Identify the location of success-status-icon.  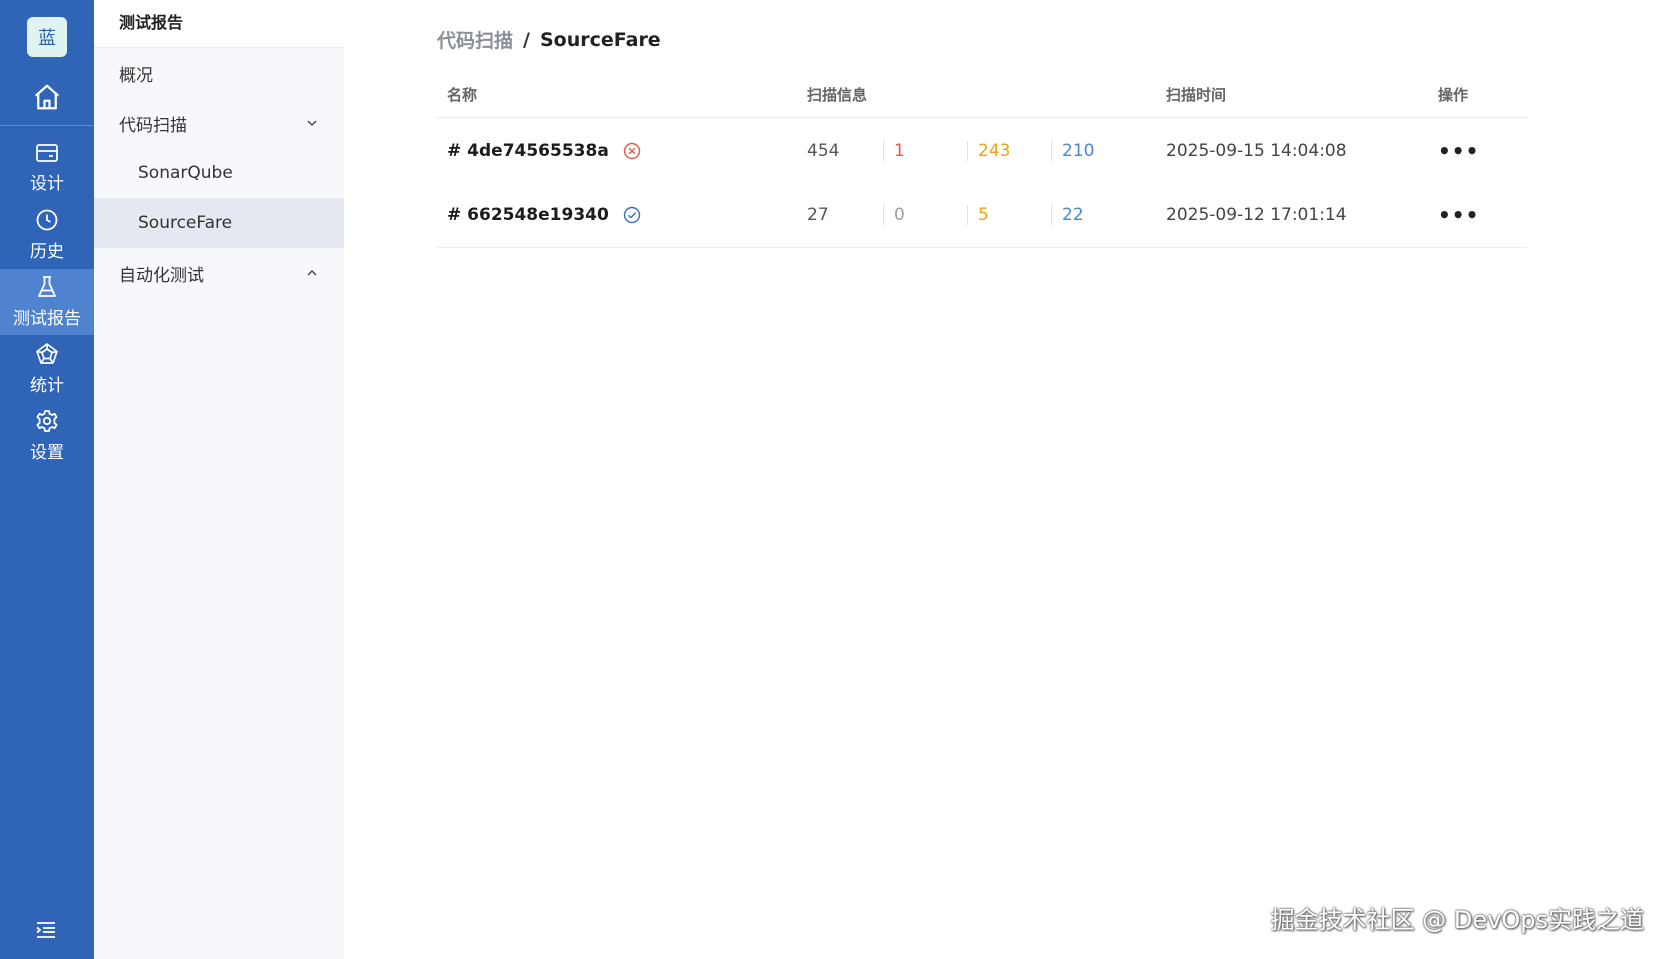
(632, 215).